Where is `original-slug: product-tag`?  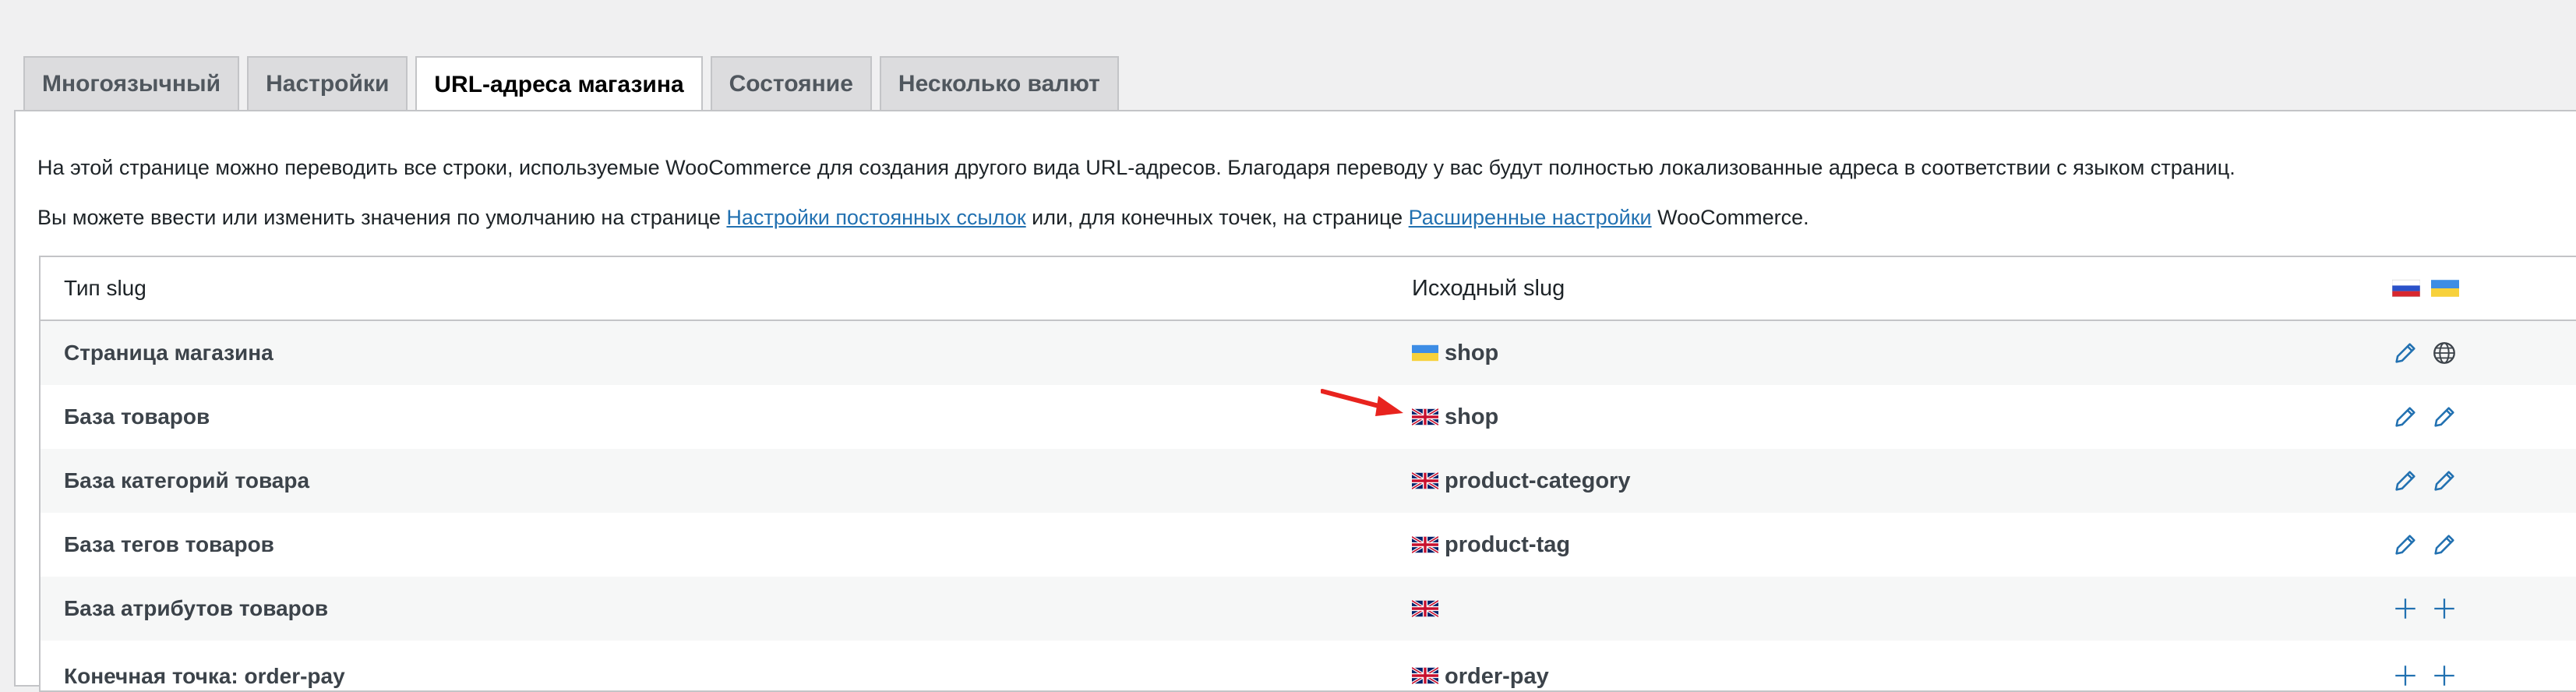 original-slug: product-tag is located at coordinates (1508, 544).